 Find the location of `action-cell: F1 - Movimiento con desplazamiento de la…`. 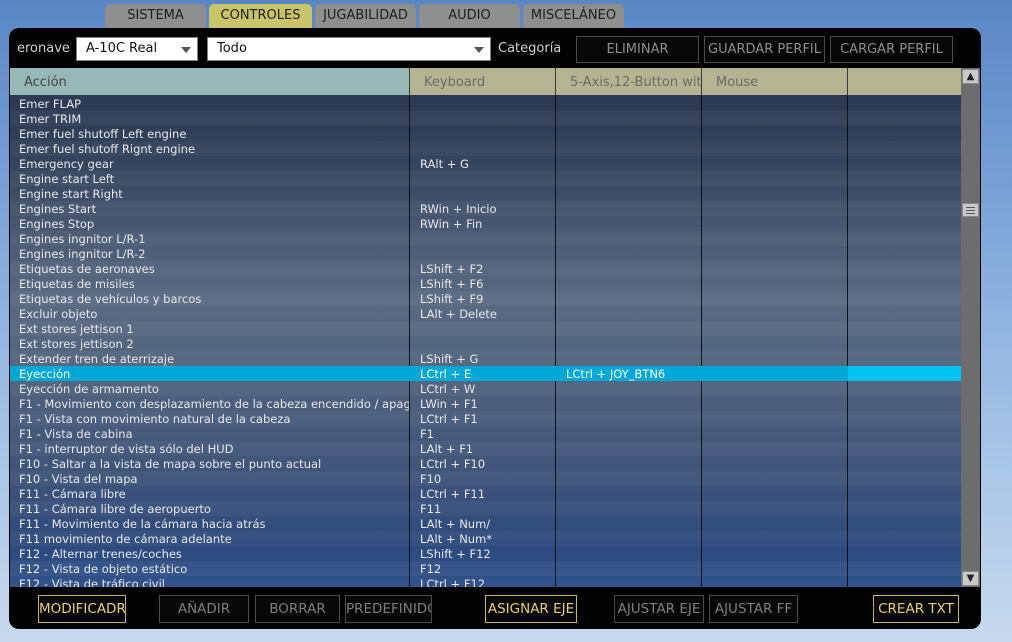

action-cell: F1 - Movimiento con desplazamiento de la… is located at coordinates (214, 404).